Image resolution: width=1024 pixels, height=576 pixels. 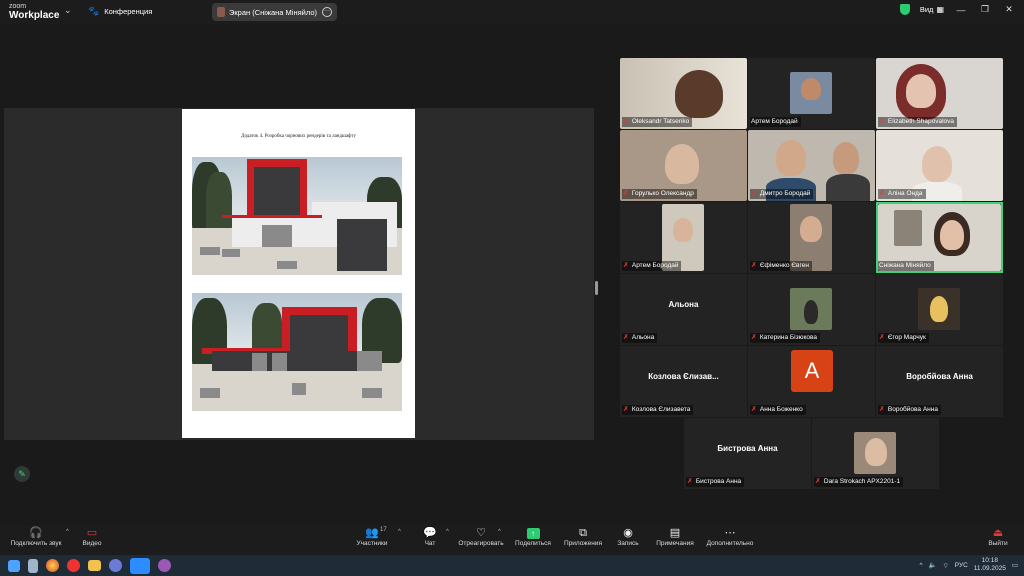 What do you see at coordinates (327, 12) in the screenshot?
I see `more-options-icon: ···` at bounding box center [327, 12].